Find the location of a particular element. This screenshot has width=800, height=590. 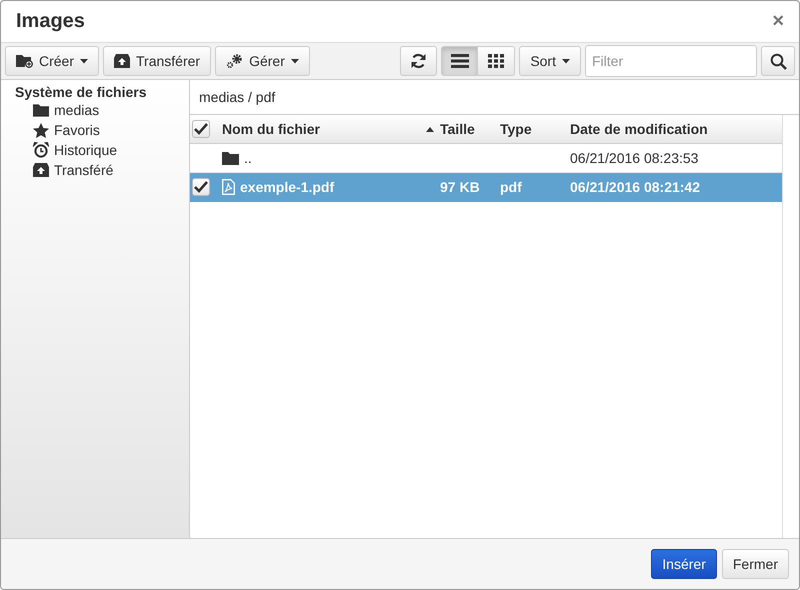

grid-view-button is located at coordinates (497, 61).